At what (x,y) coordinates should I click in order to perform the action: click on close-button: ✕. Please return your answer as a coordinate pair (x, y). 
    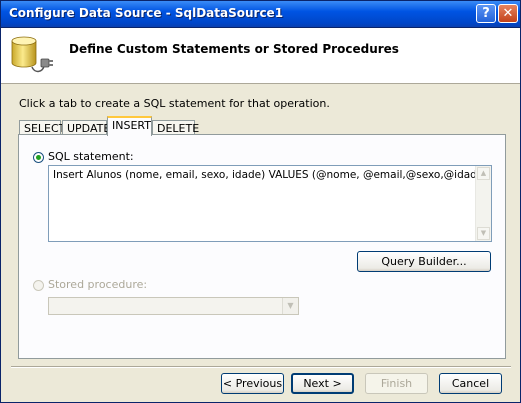
    Looking at the image, I should click on (508, 13).